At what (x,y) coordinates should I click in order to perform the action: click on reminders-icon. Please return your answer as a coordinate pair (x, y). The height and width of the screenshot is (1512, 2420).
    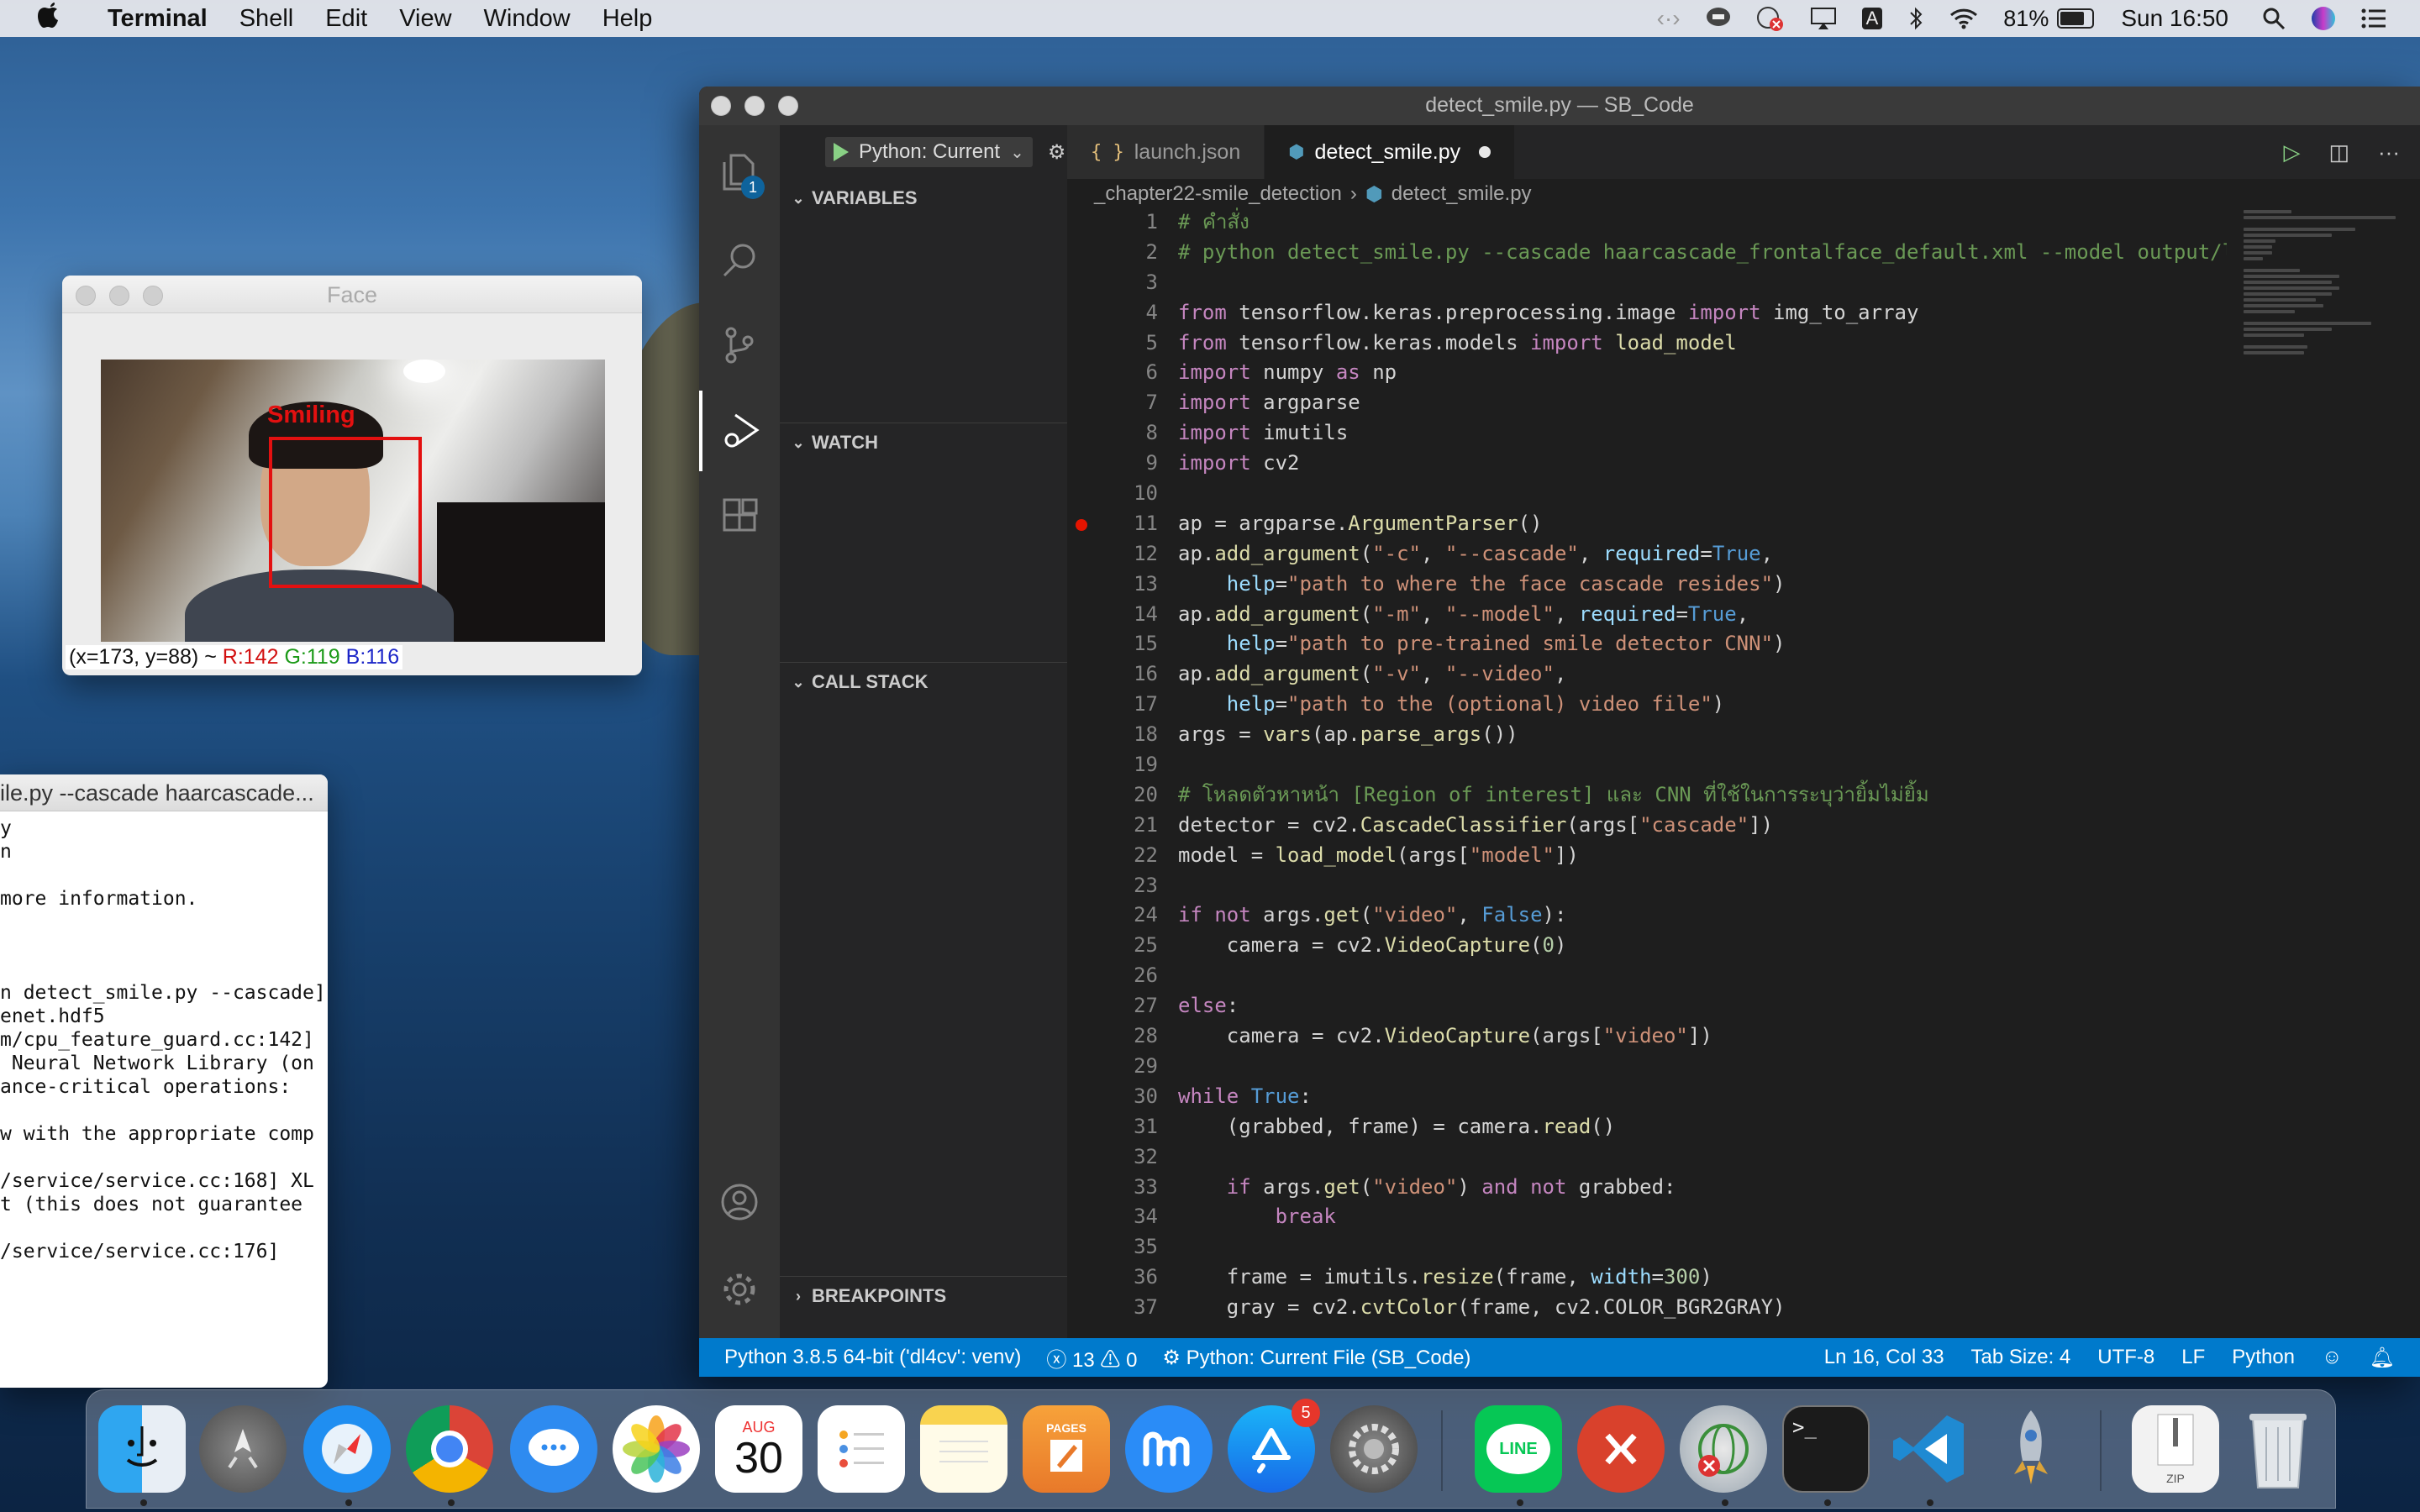
    Looking at the image, I should click on (862, 1449).